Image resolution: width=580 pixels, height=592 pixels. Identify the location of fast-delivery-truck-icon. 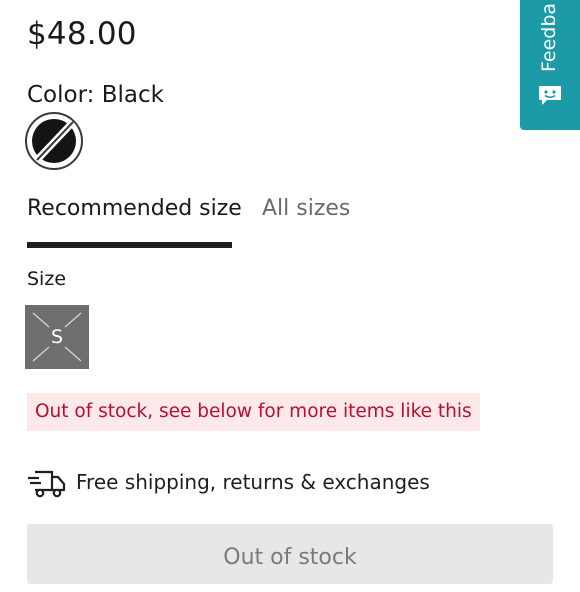
(47, 484).